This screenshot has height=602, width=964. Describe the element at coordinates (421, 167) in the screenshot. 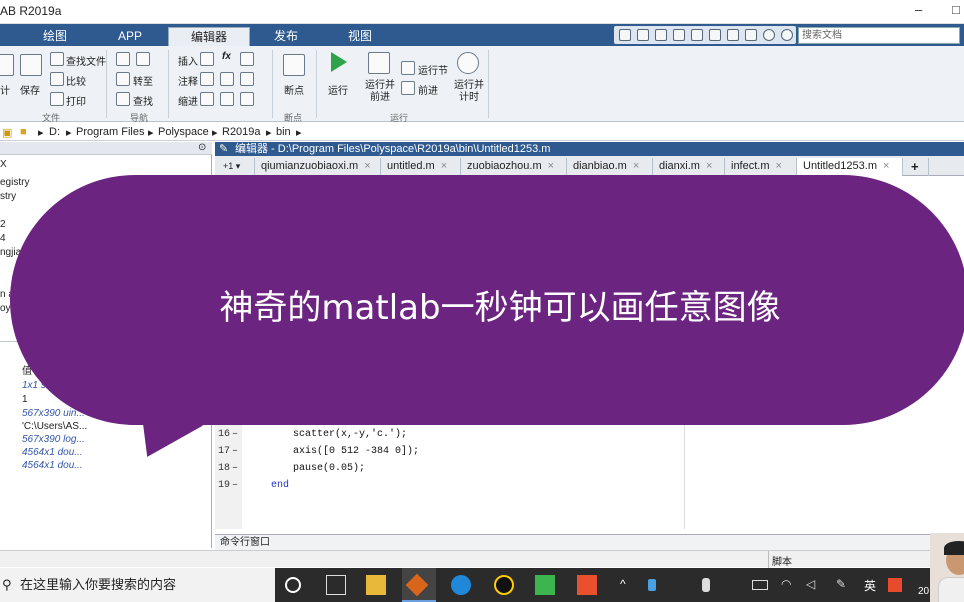

I see `editor-tab: untitled.m ×` at that location.